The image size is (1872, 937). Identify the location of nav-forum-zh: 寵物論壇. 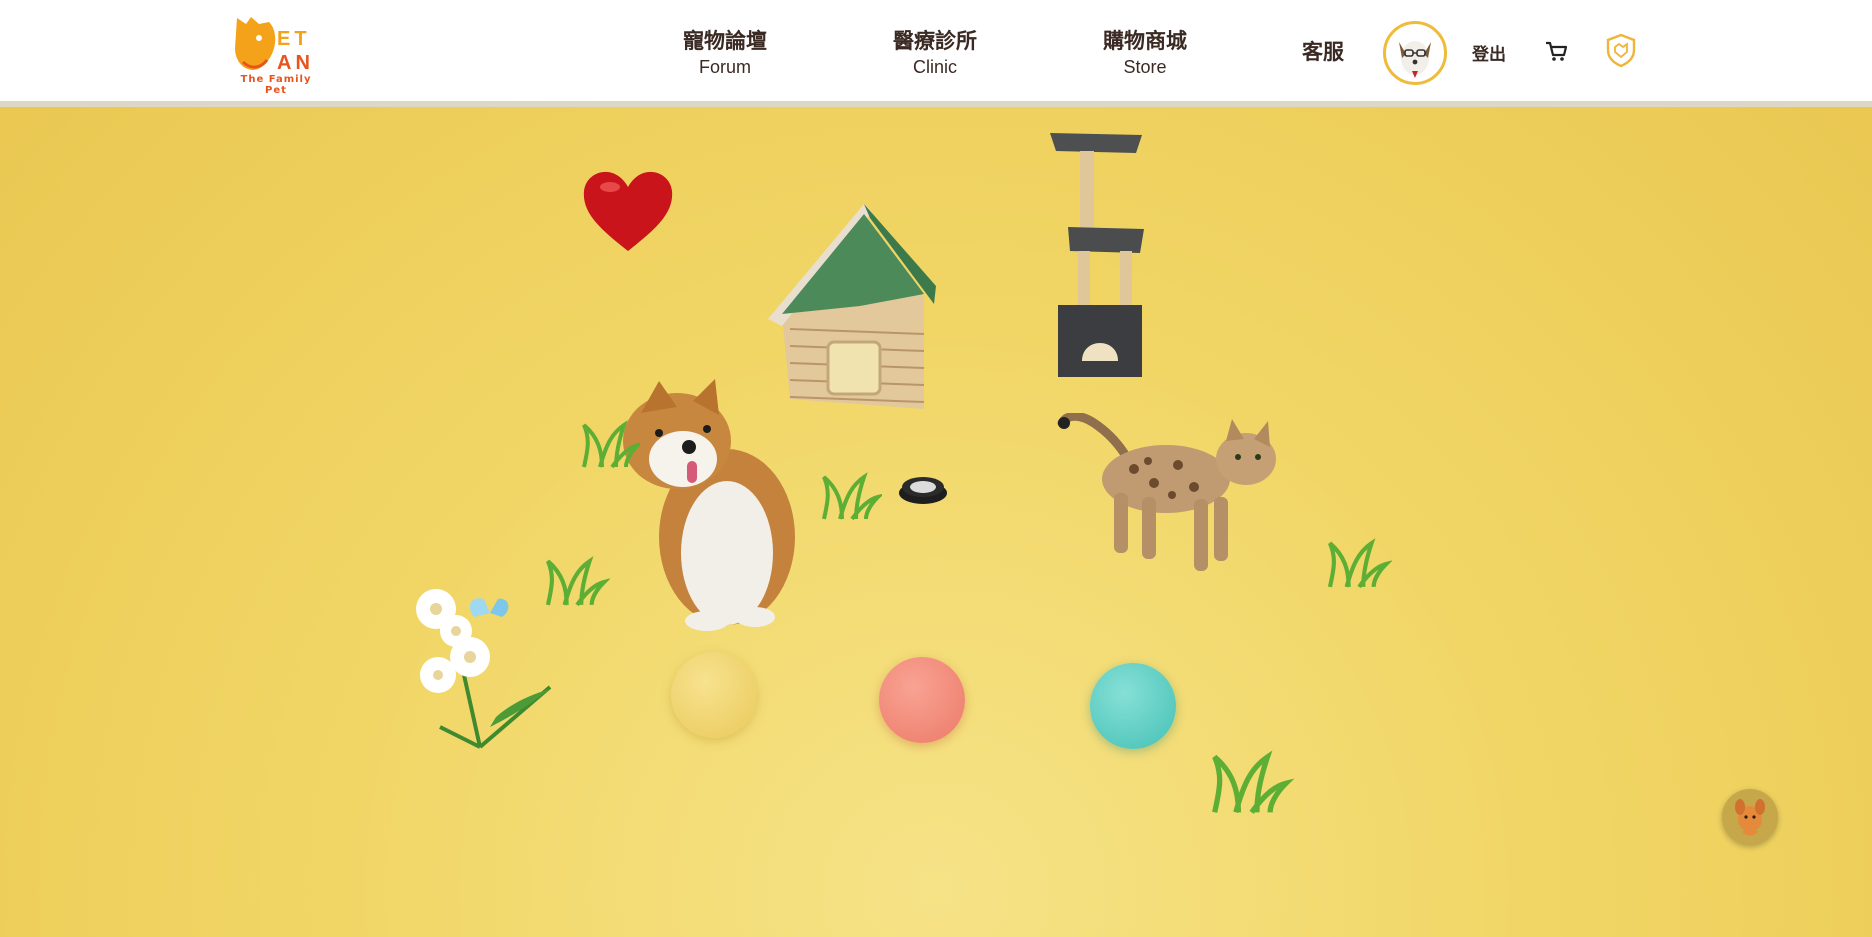
(725, 41).